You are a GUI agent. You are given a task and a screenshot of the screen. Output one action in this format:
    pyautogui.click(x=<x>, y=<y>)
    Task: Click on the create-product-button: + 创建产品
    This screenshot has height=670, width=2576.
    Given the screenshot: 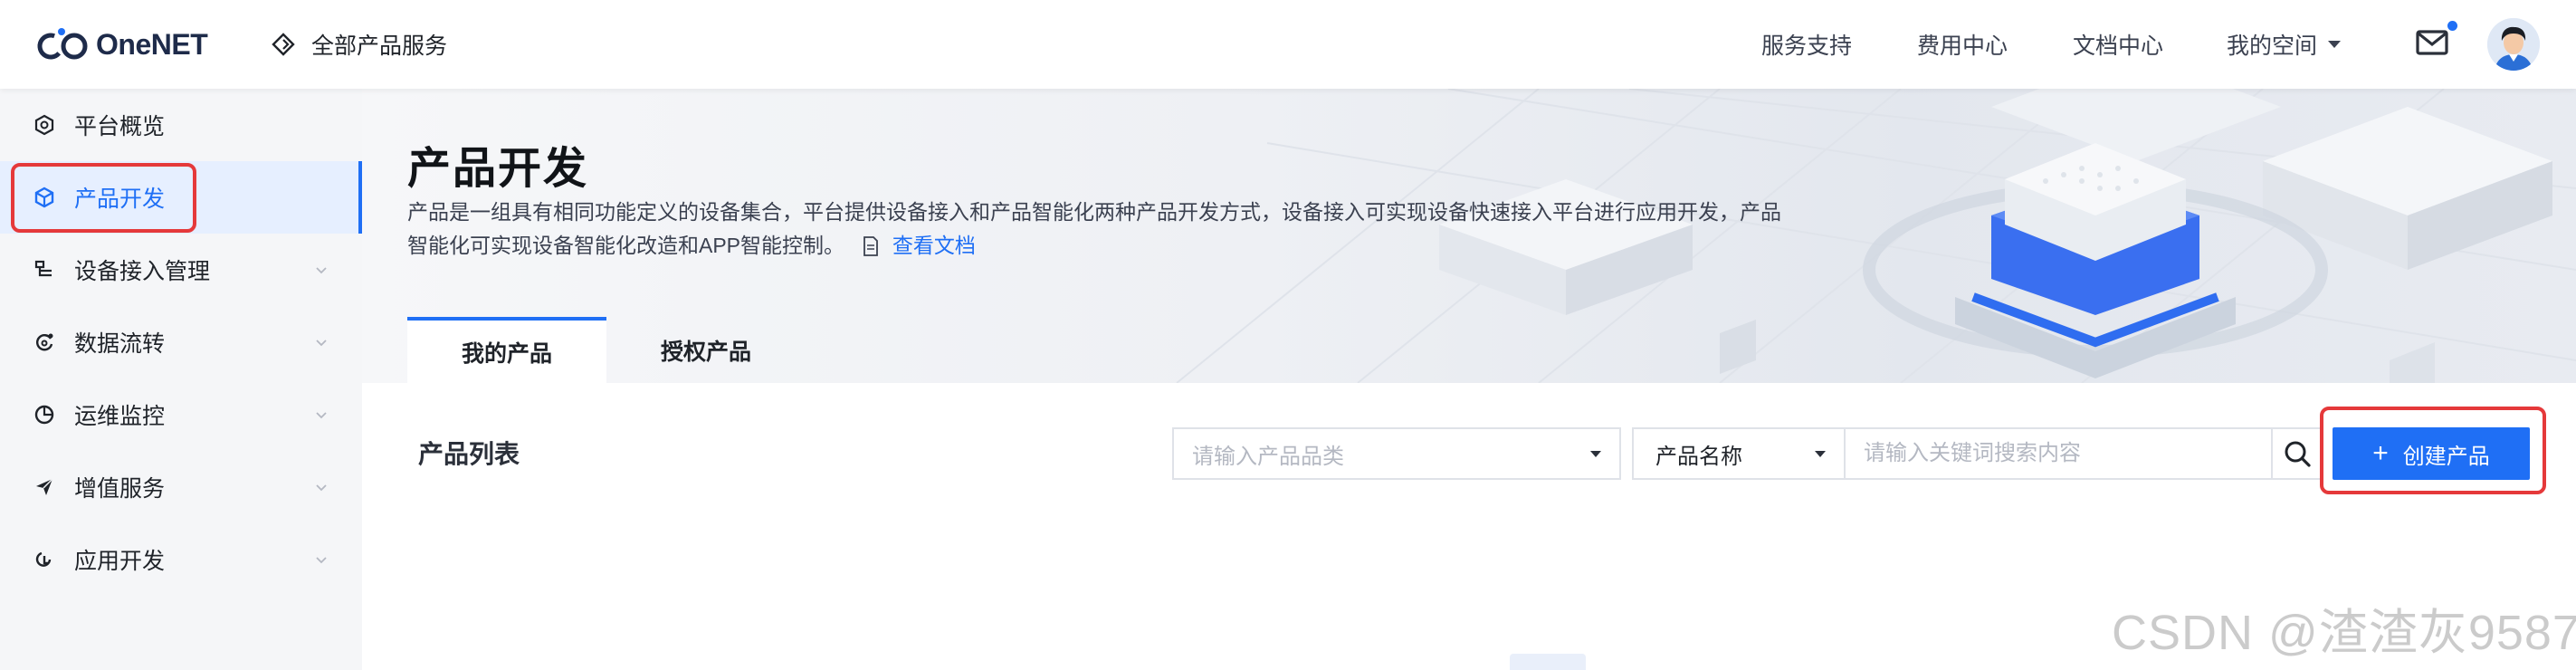 What is the action you would take?
    pyautogui.click(x=2431, y=453)
    